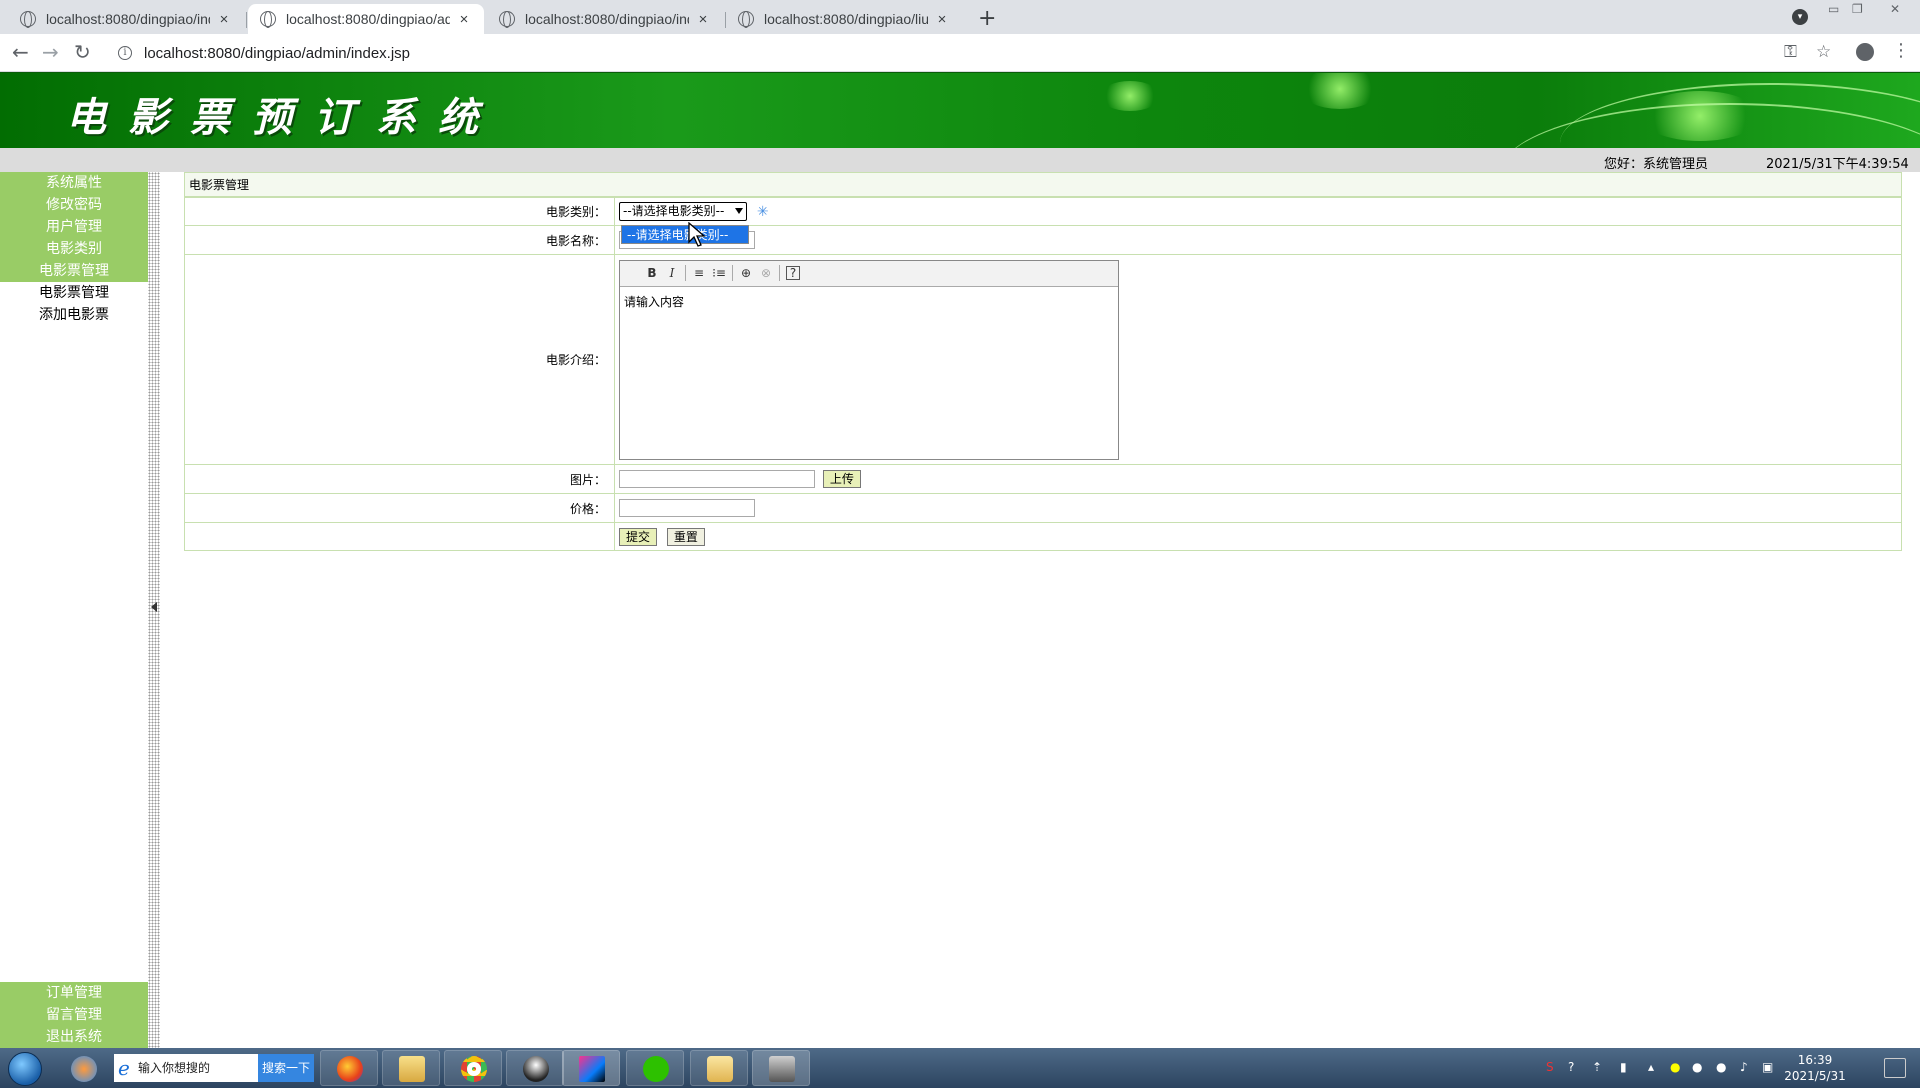 The width and height of the screenshot is (1920, 1088). What do you see at coordinates (20, 52) in the screenshot?
I see `back-icon: ←` at bounding box center [20, 52].